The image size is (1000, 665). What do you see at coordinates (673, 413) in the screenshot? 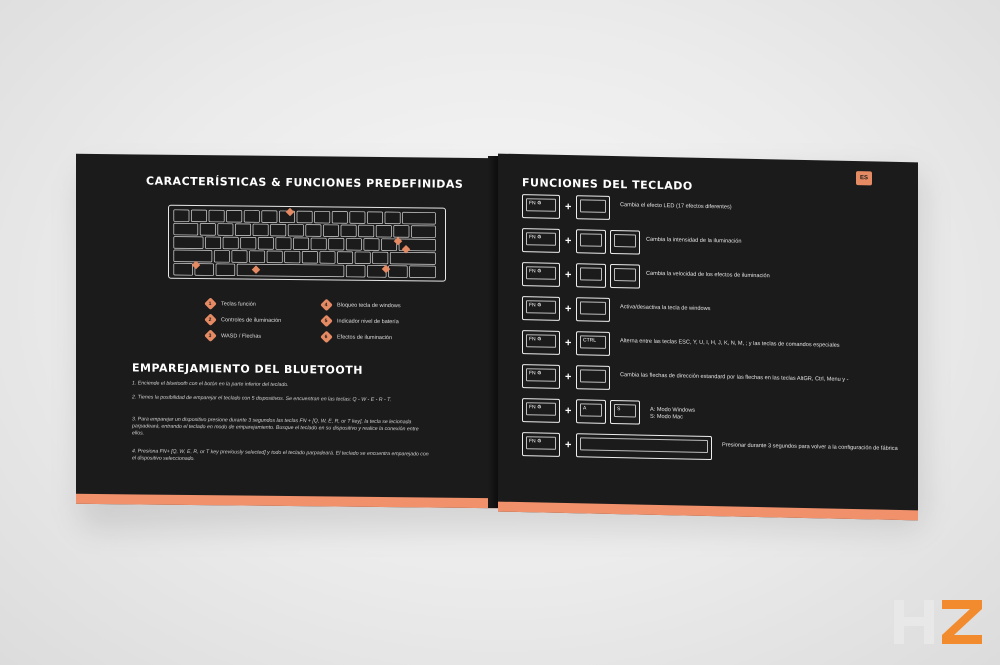
I see `function-description: A: Modo Windows S: Modo Mac` at bounding box center [673, 413].